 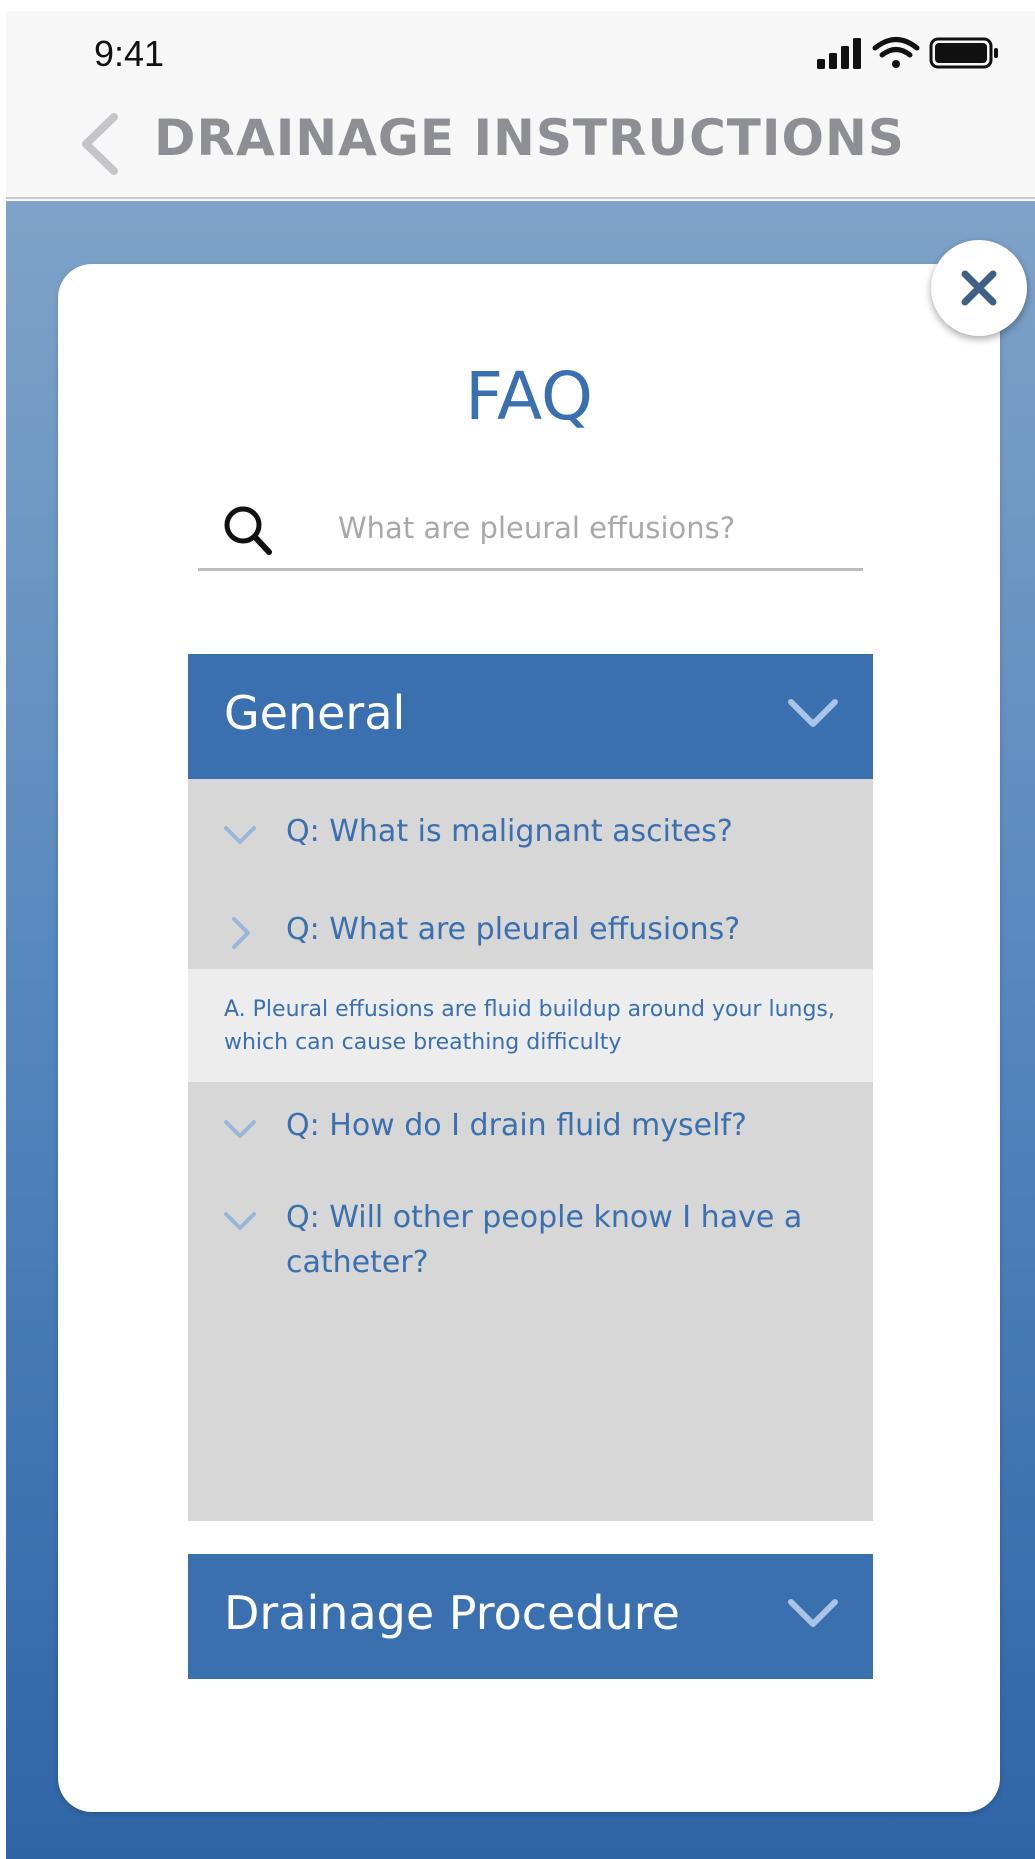 What do you see at coordinates (100, 144) in the screenshot?
I see `chevron-left-icon` at bounding box center [100, 144].